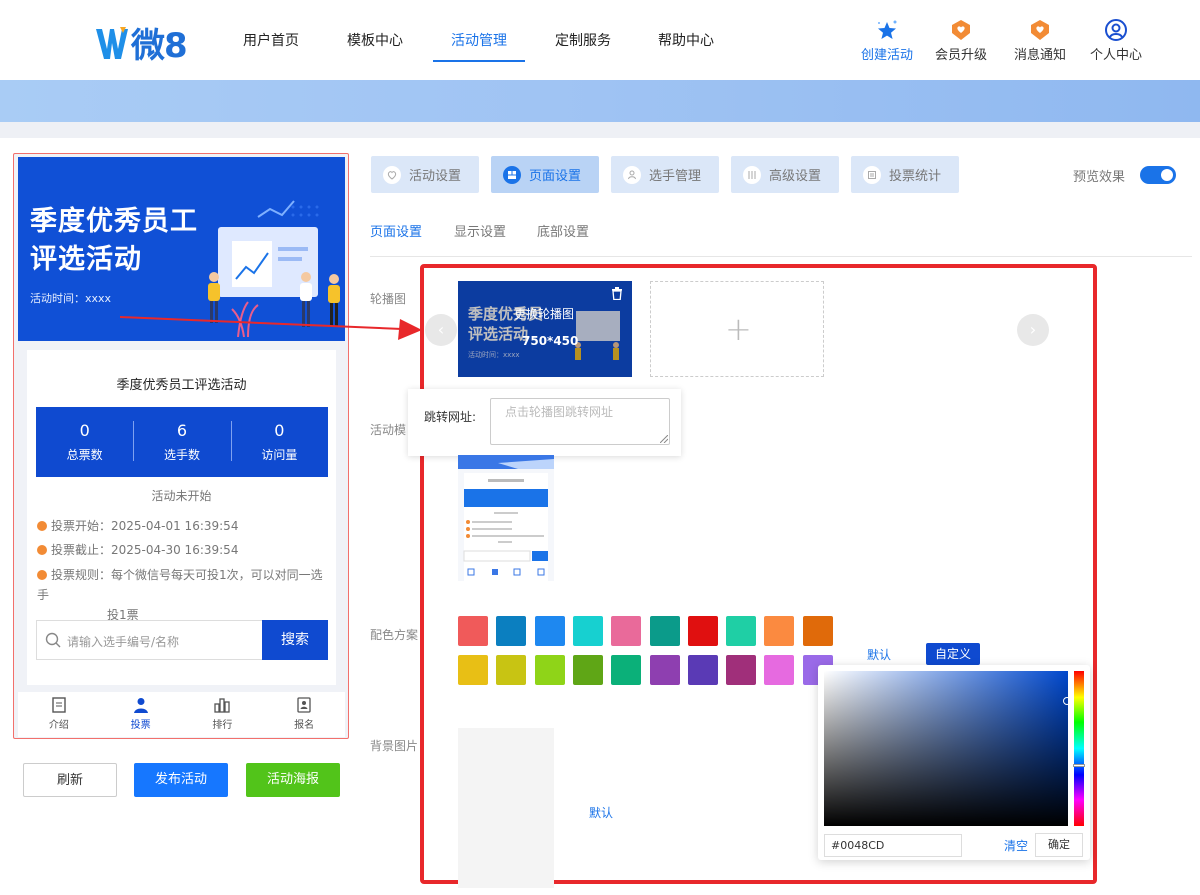  What do you see at coordinates (182, 640) in the screenshot?
I see `contestant-search: 请输入选手编号/名称 搜索` at bounding box center [182, 640].